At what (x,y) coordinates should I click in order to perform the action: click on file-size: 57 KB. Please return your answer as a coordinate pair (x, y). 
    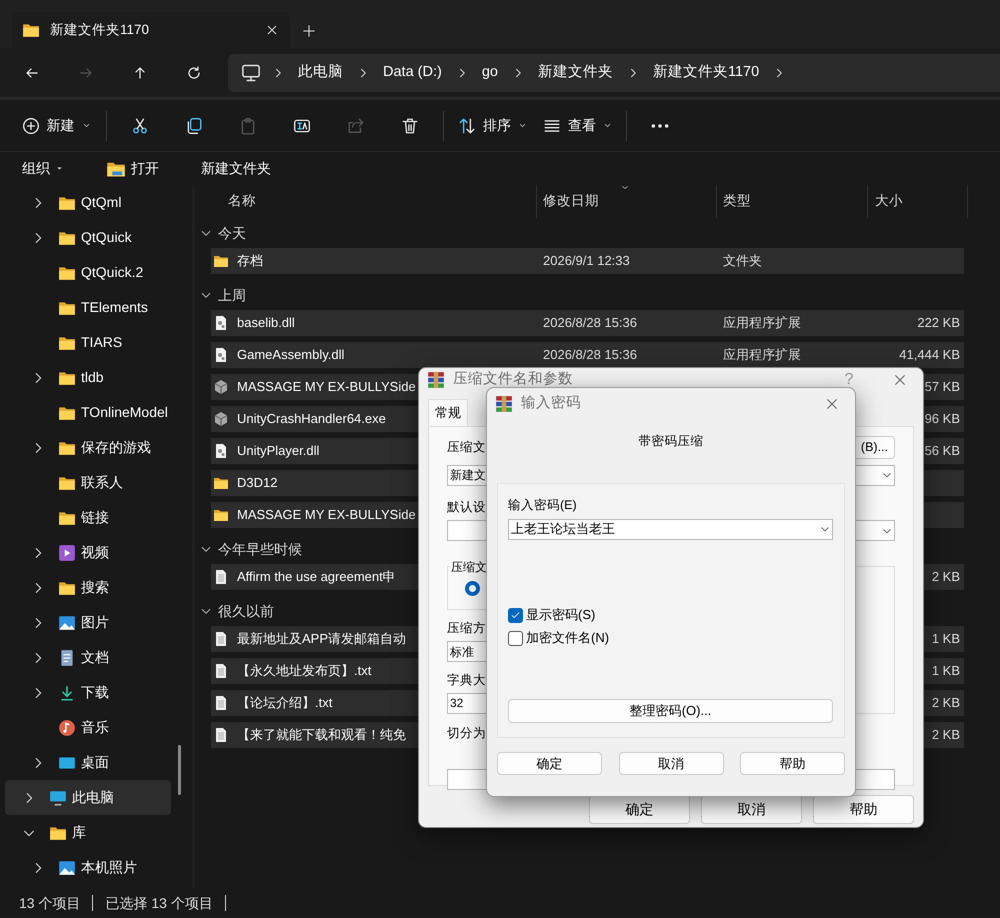
    Looking at the image, I should click on (942, 386).